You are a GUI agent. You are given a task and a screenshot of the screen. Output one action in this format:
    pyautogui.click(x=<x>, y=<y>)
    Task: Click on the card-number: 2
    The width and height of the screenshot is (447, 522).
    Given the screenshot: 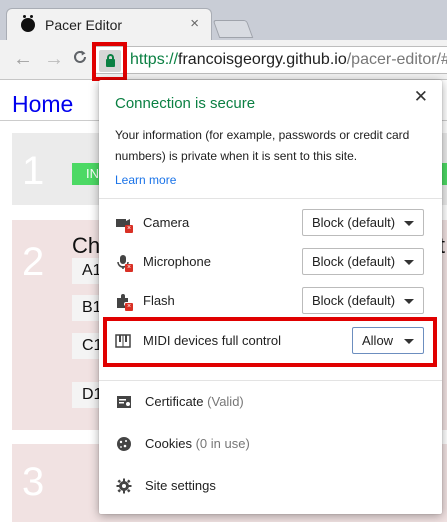 What is the action you would take?
    pyautogui.click(x=33, y=262)
    